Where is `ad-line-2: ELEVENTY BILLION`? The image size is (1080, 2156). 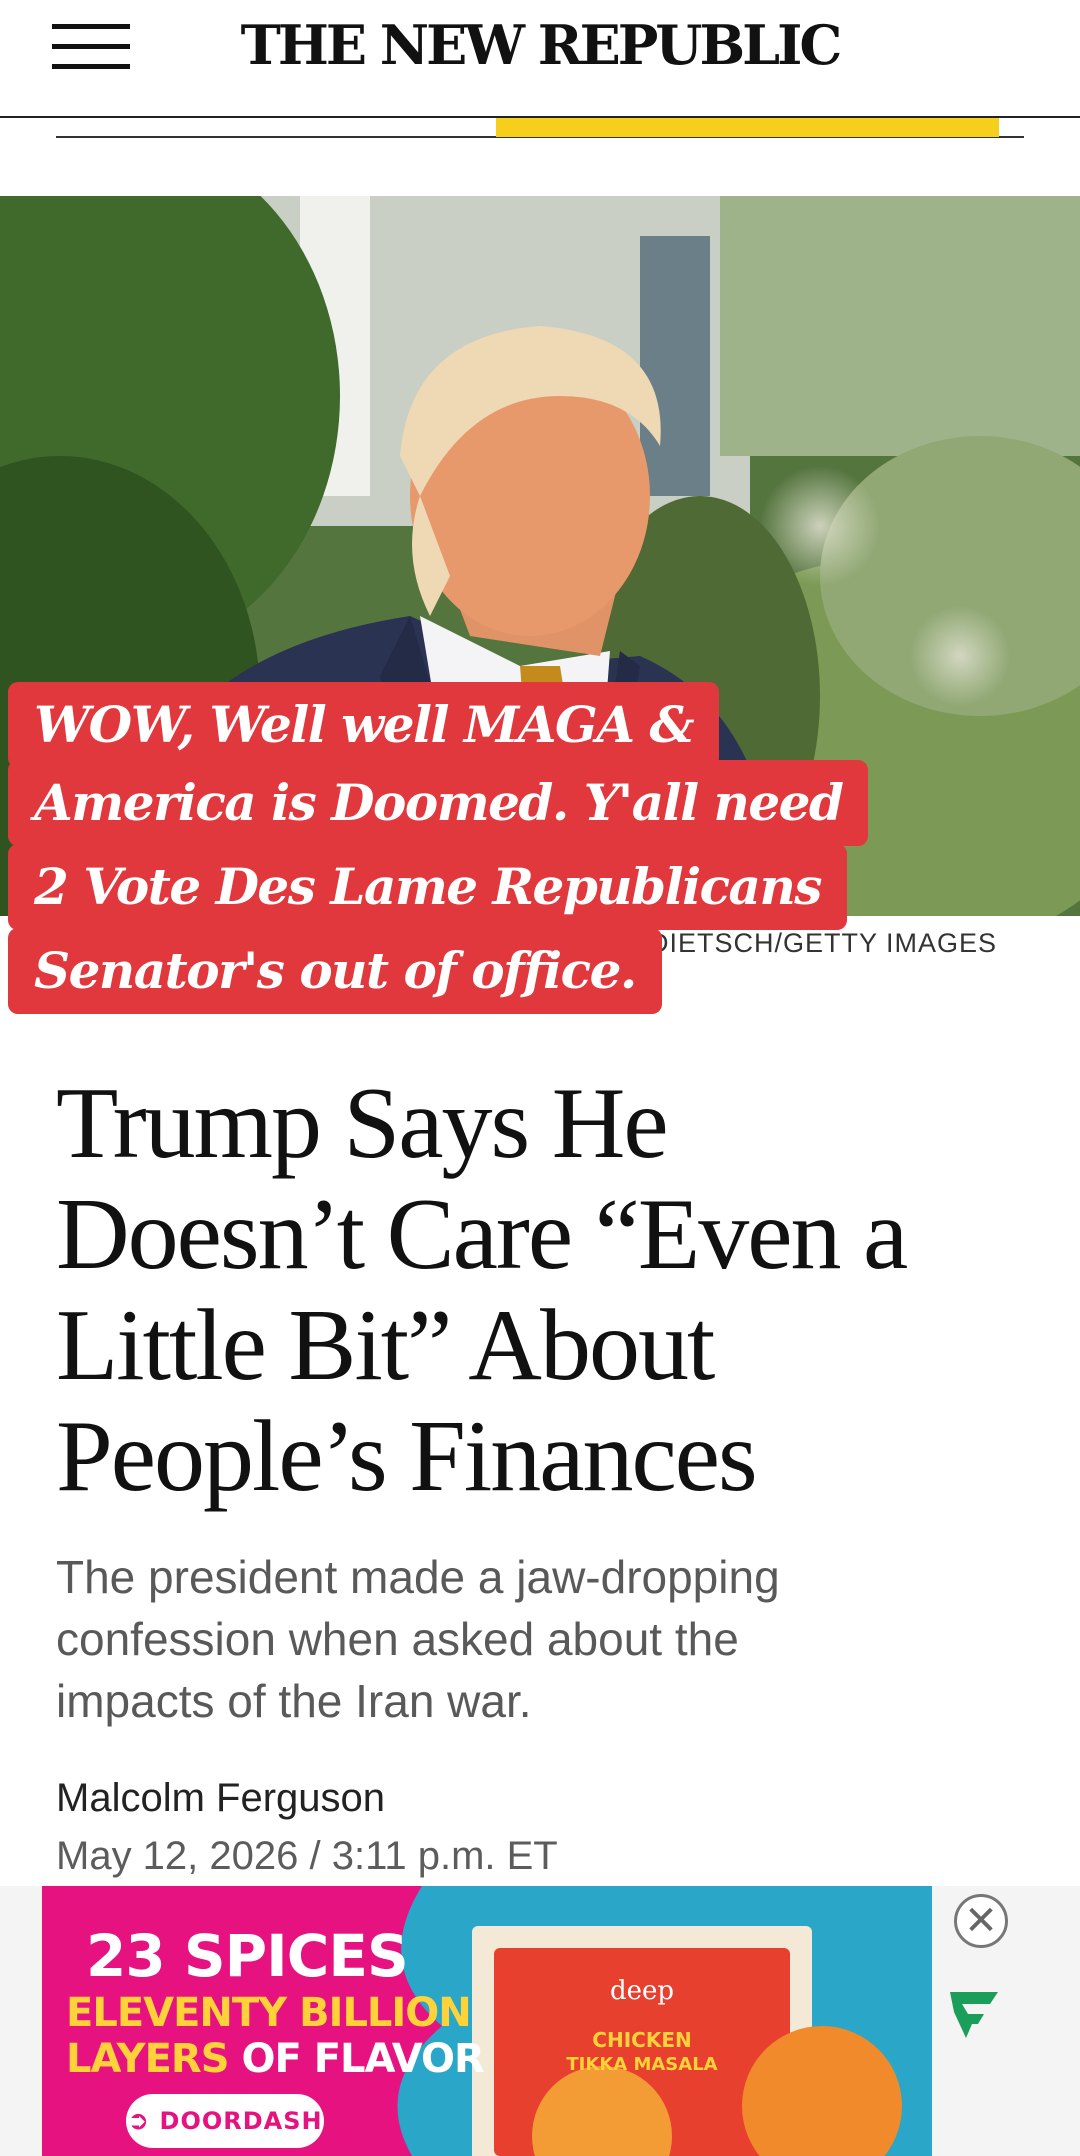
ad-line-2: ELEVENTY BILLION is located at coordinates (269, 2013).